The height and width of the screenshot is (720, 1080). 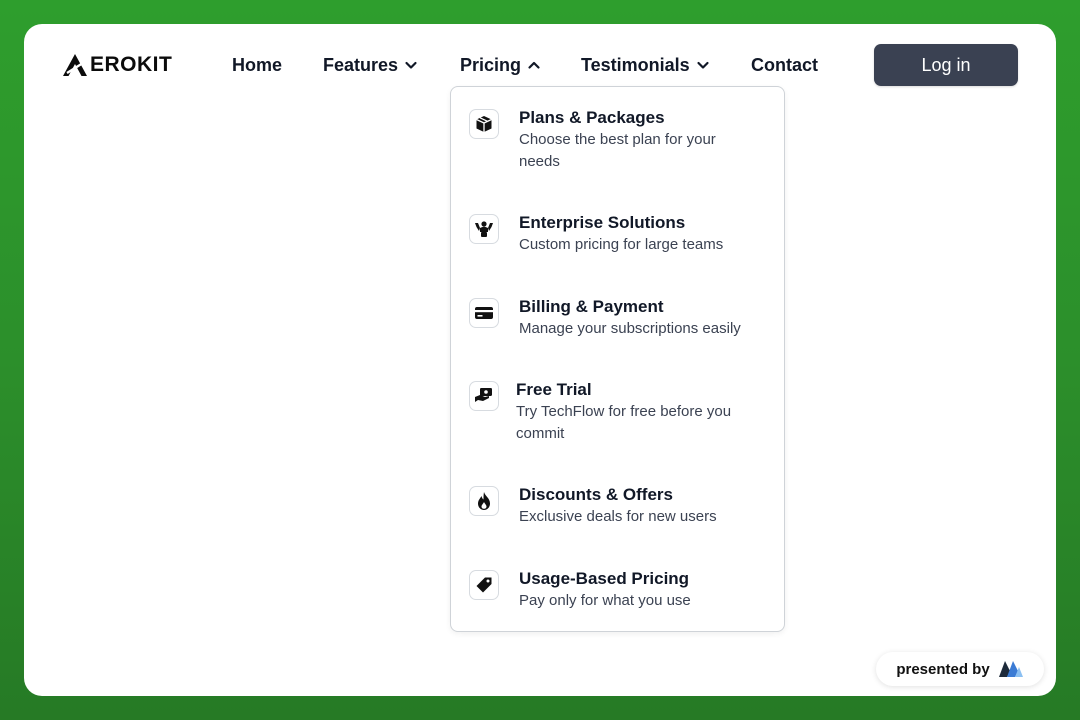 What do you see at coordinates (946, 65) in the screenshot?
I see `login-button: Log in` at bounding box center [946, 65].